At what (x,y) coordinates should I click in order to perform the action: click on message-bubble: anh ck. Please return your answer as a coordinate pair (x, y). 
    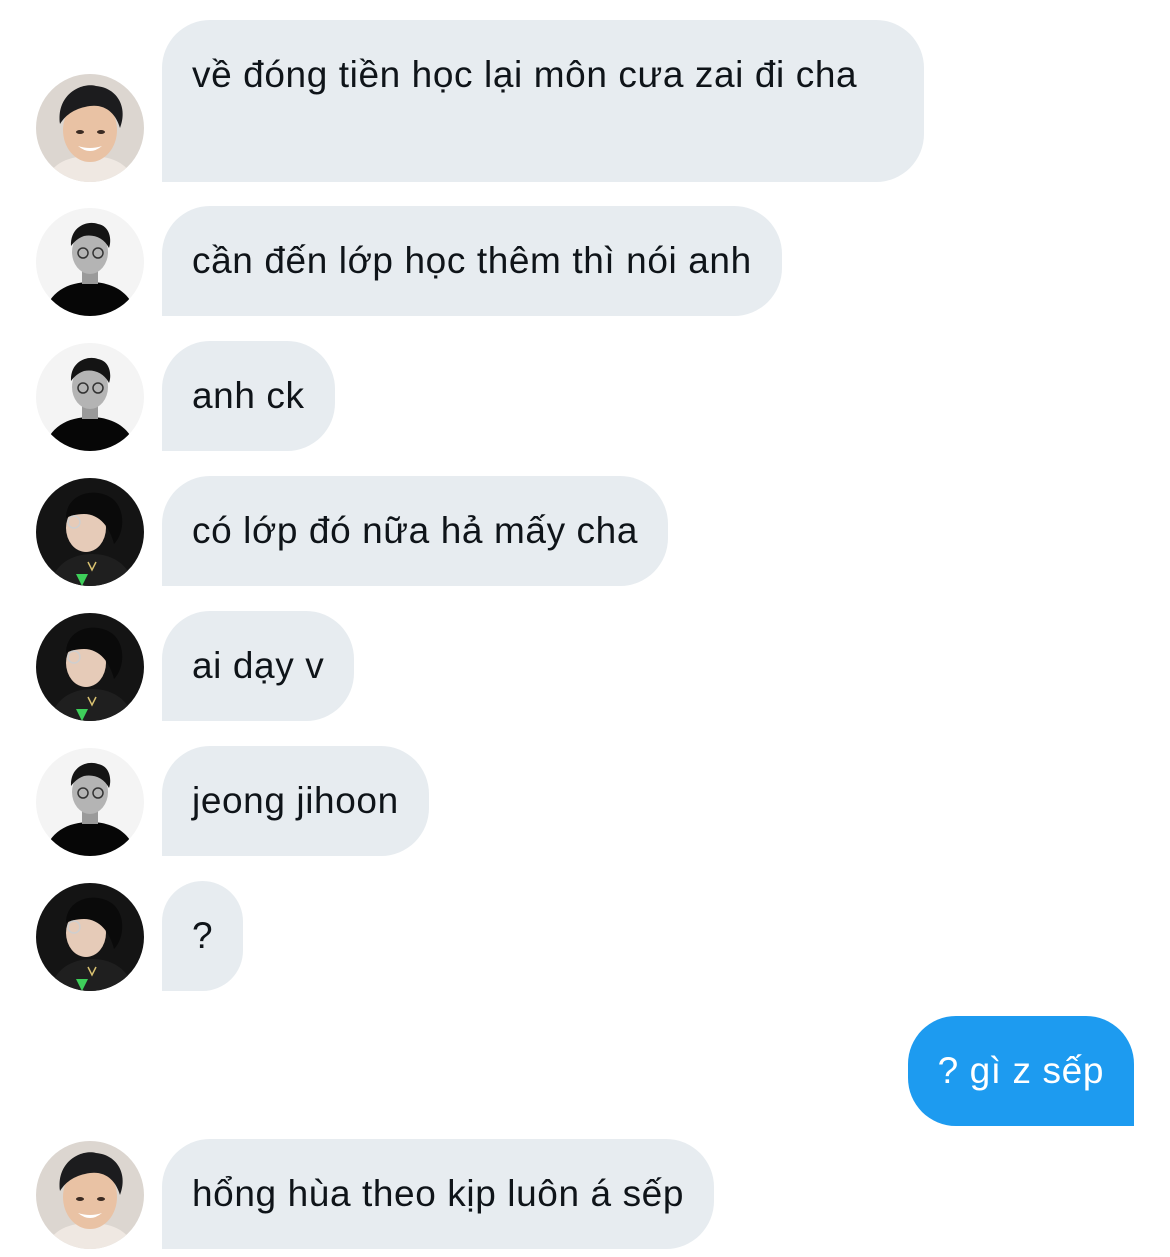
    Looking at the image, I should click on (248, 396).